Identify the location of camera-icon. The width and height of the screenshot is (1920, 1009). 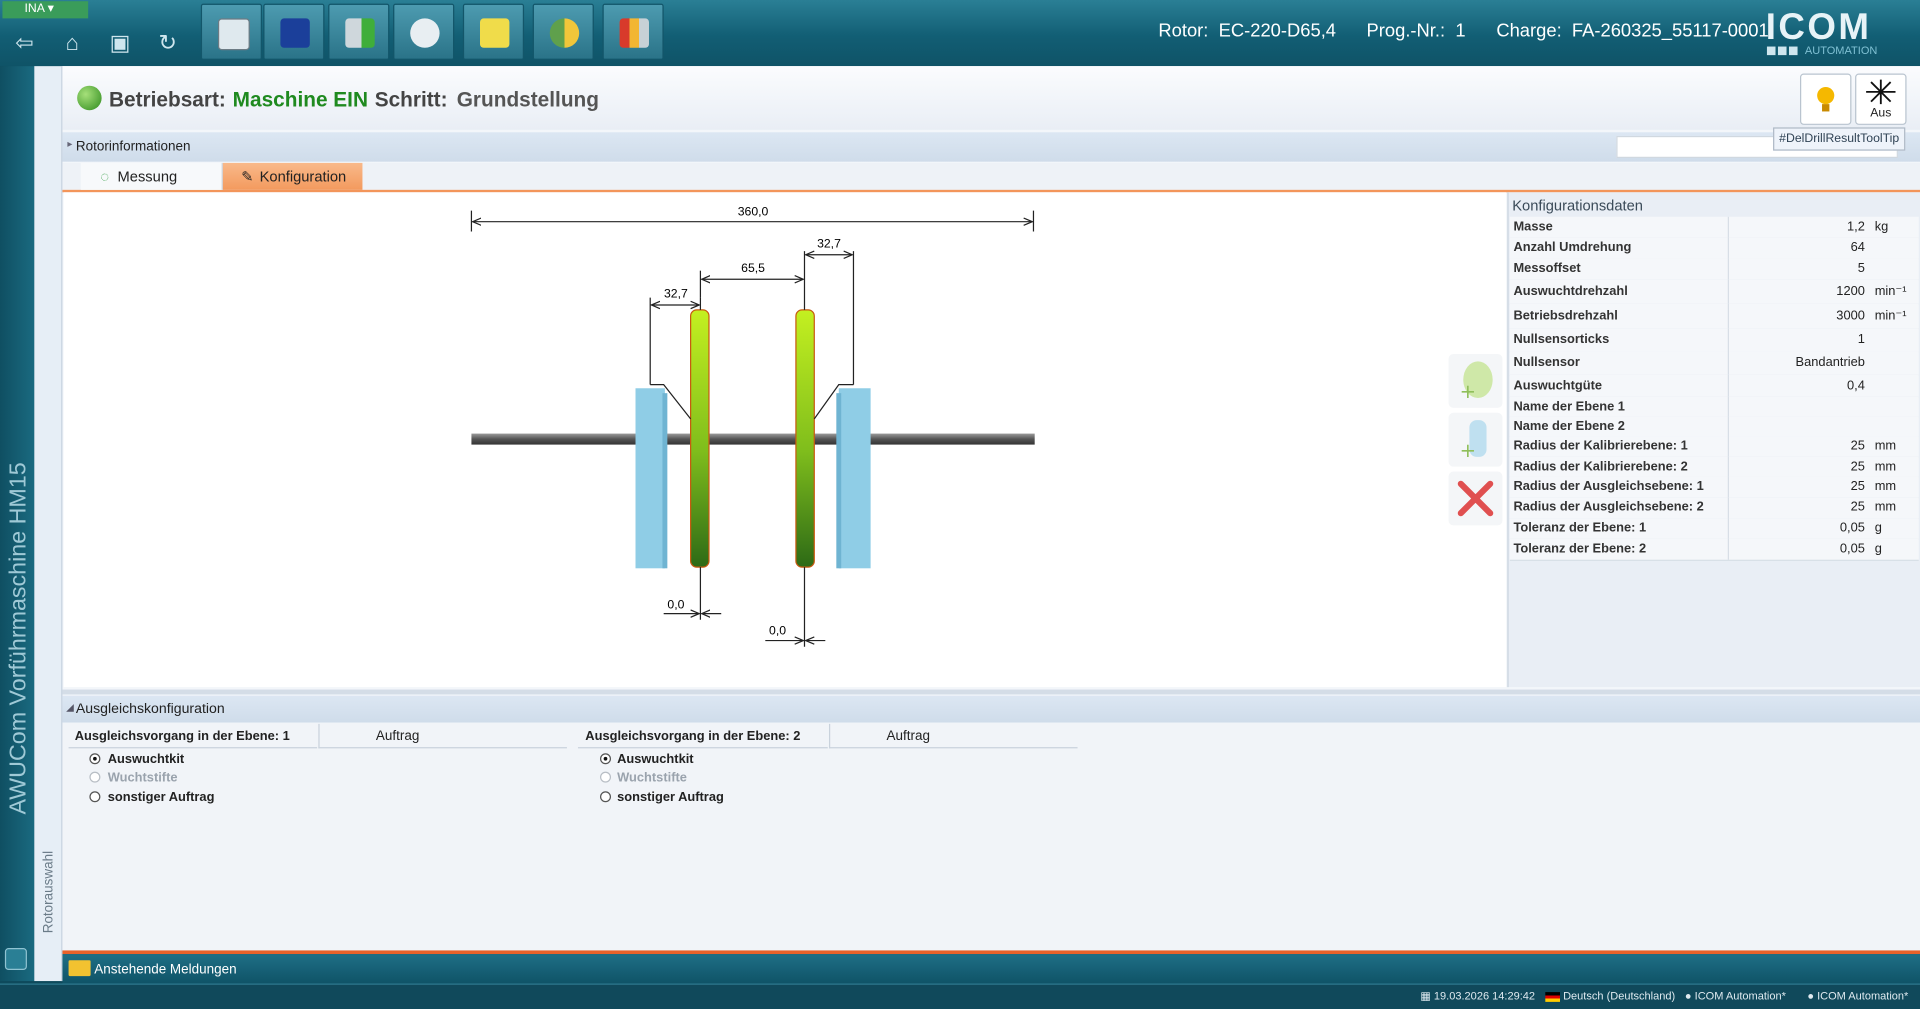
(15, 959).